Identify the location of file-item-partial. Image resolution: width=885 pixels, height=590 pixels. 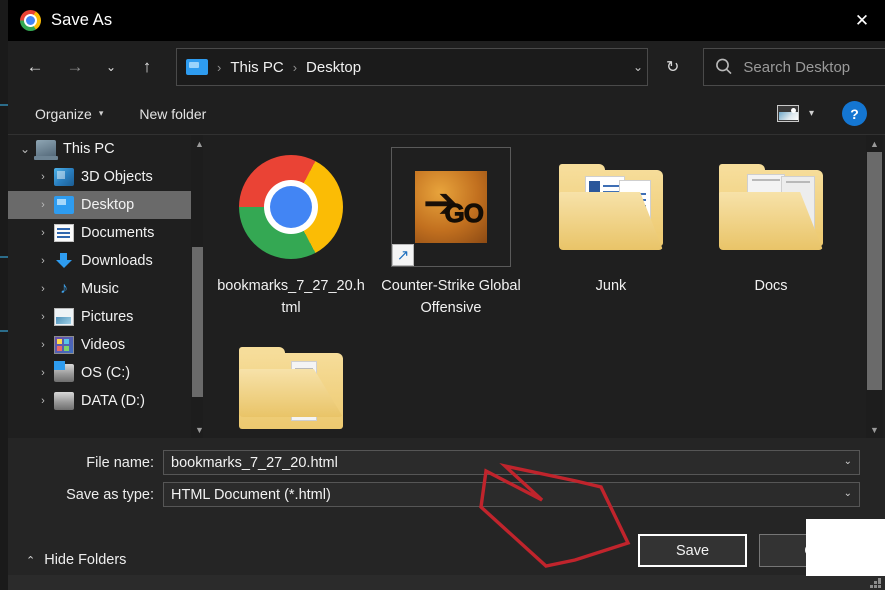
(291, 385).